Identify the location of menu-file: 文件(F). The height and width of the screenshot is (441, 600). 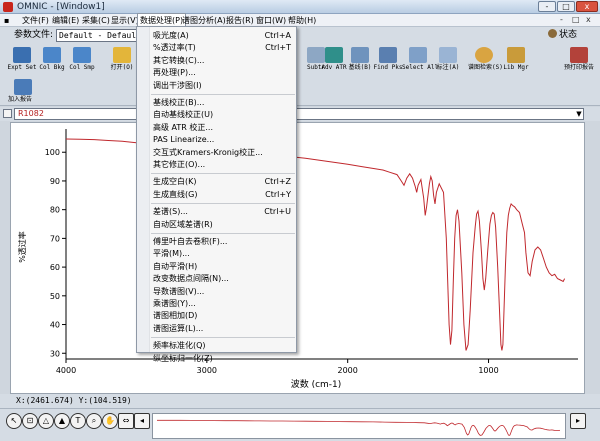
(35, 20).